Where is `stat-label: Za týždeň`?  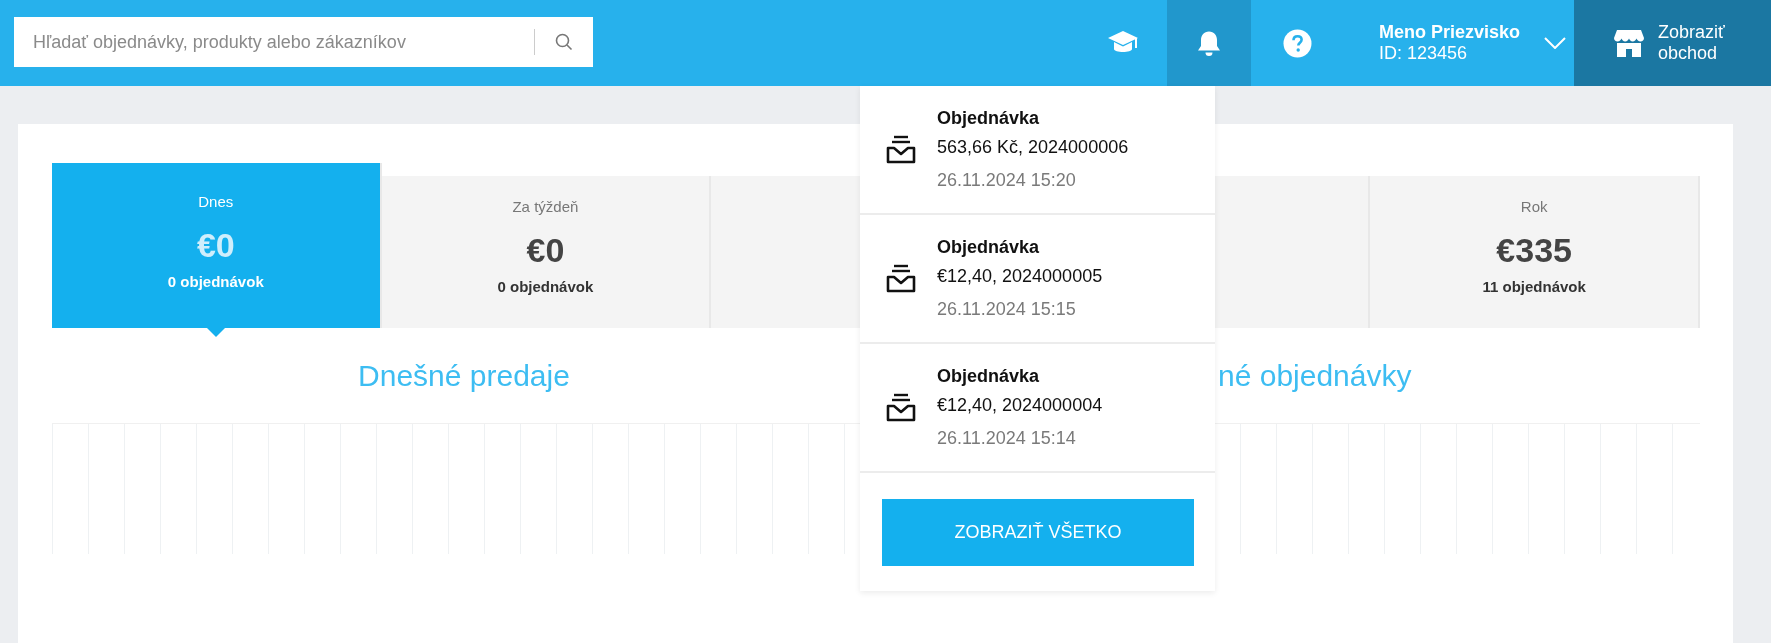 stat-label: Za týždeň is located at coordinates (545, 206).